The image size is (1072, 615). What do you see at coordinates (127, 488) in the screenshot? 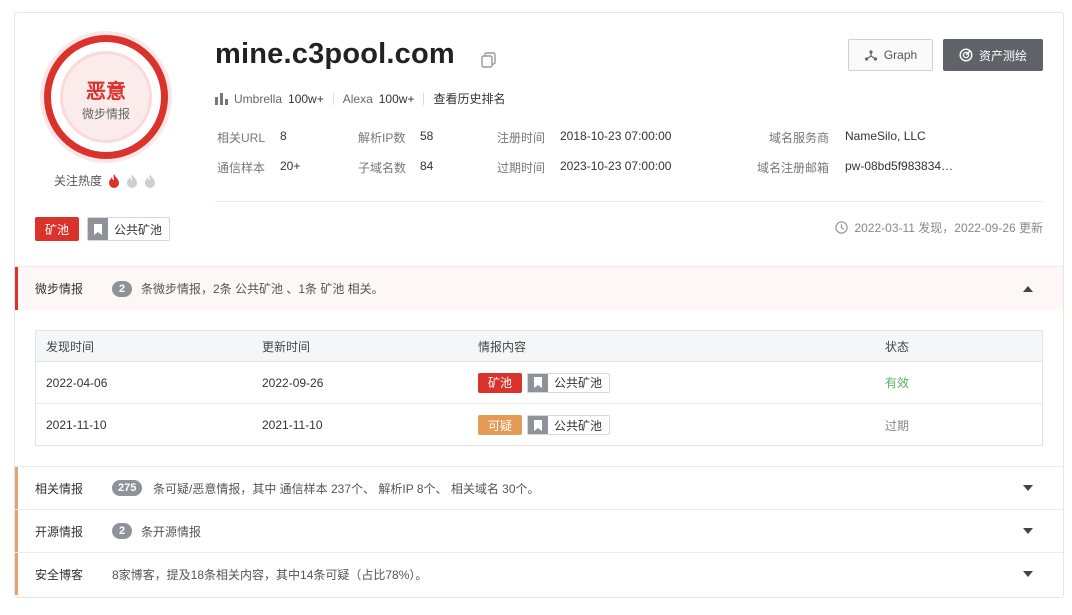
I see `count-badge: 275` at bounding box center [127, 488].